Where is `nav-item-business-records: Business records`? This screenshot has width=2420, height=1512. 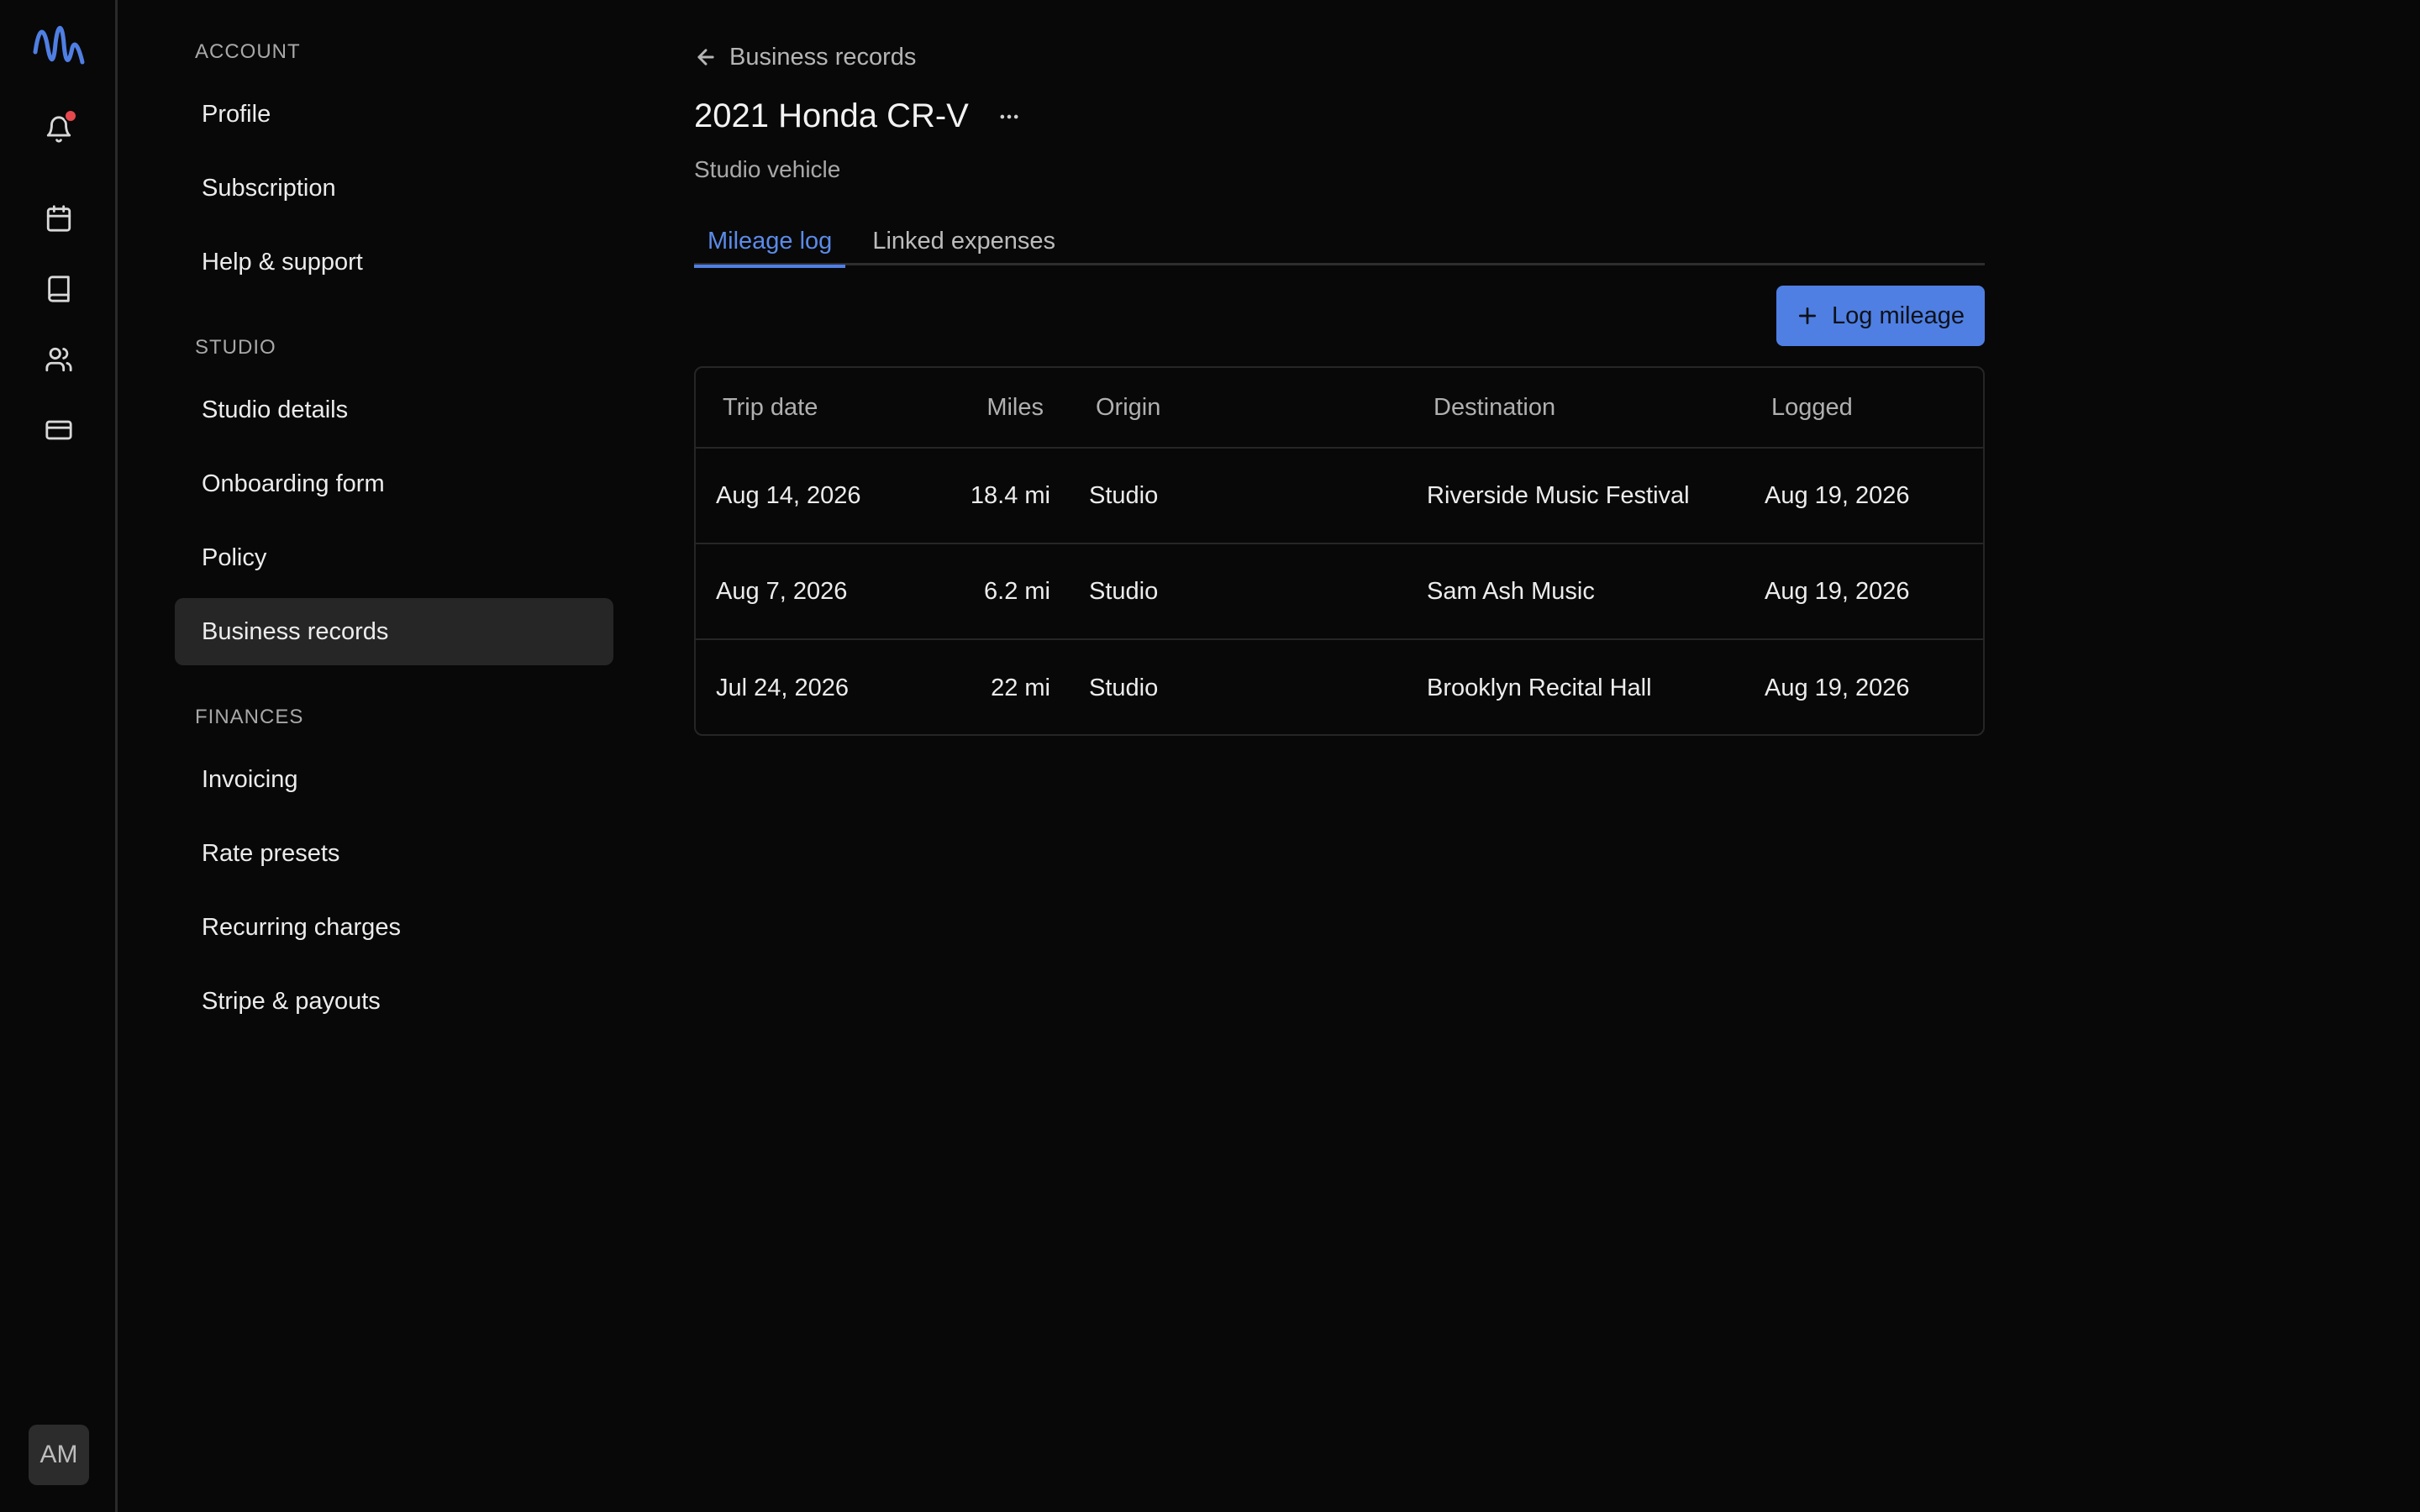 nav-item-business-records: Business records is located at coordinates (394, 631).